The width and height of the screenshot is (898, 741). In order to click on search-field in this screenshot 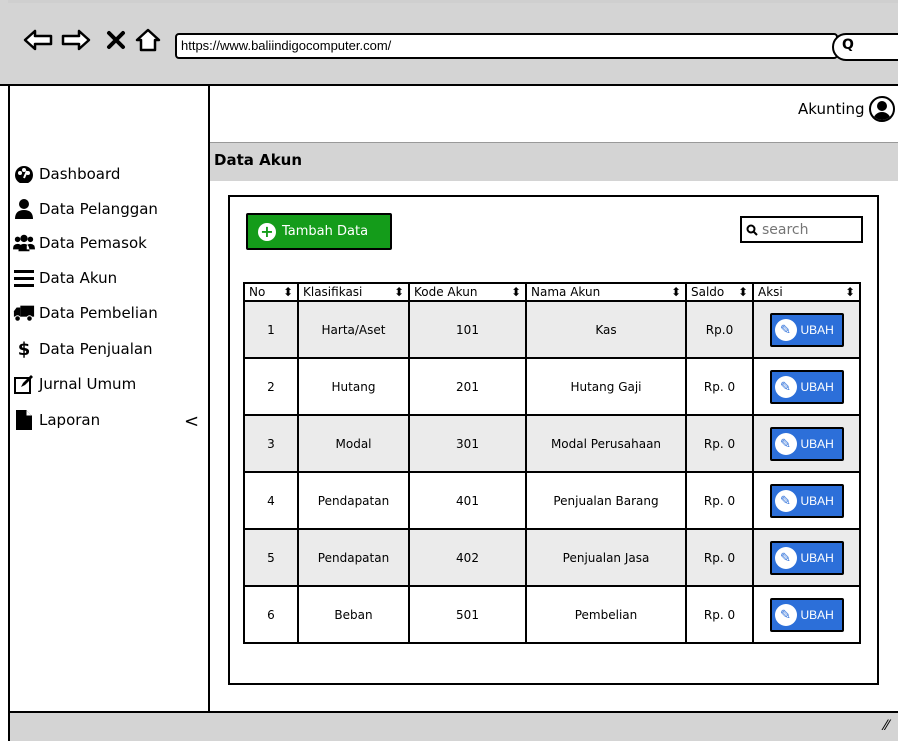, I will do `click(801, 229)`.